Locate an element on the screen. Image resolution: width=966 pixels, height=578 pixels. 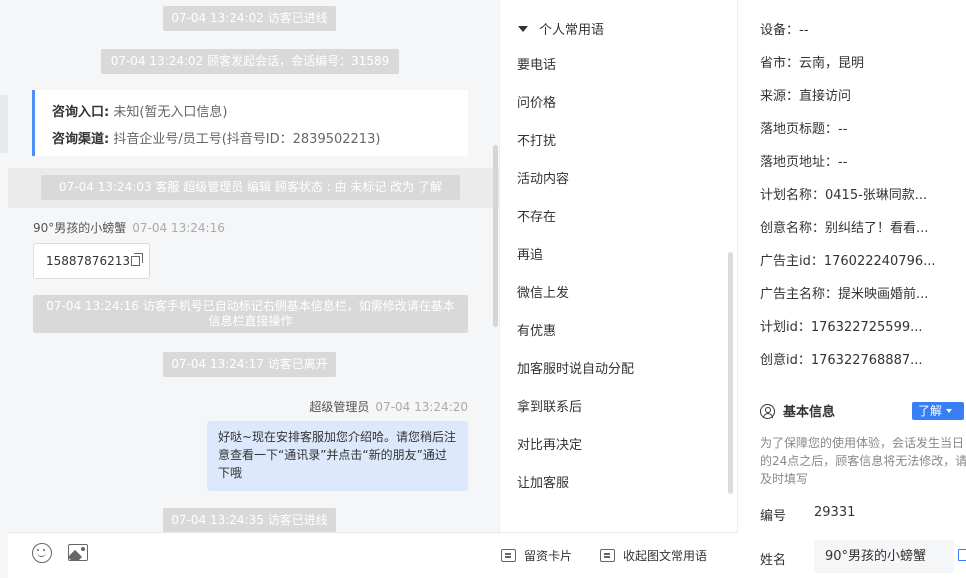
image-icon is located at coordinates (78, 552).